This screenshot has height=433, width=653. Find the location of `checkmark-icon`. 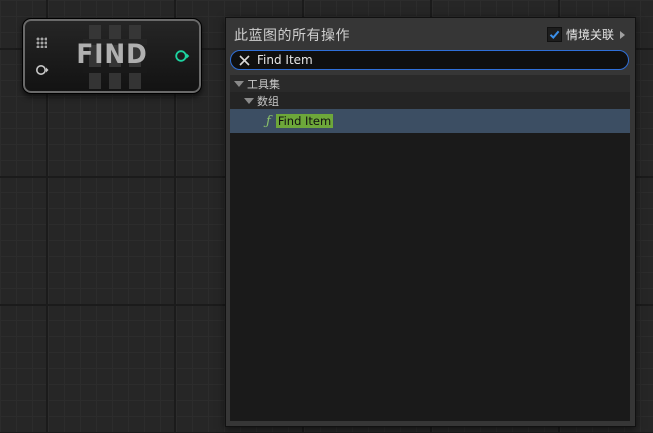

checkmark-icon is located at coordinates (554, 34).